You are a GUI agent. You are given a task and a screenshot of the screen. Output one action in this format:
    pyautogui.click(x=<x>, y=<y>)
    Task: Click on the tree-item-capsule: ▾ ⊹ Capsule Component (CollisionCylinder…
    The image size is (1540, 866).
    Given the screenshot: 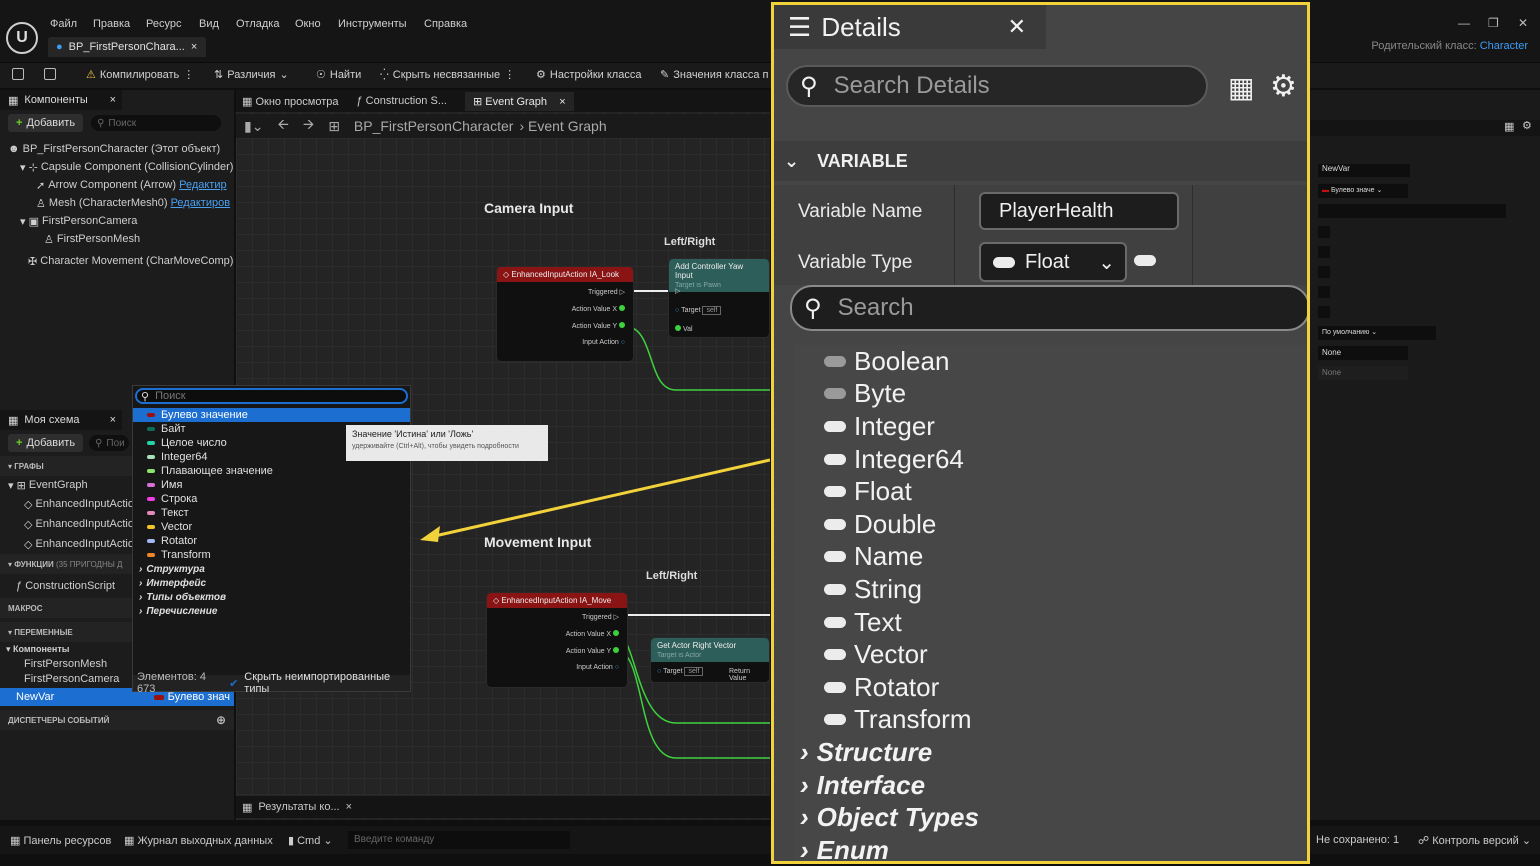 What is the action you would take?
    pyautogui.click(x=121, y=167)
    